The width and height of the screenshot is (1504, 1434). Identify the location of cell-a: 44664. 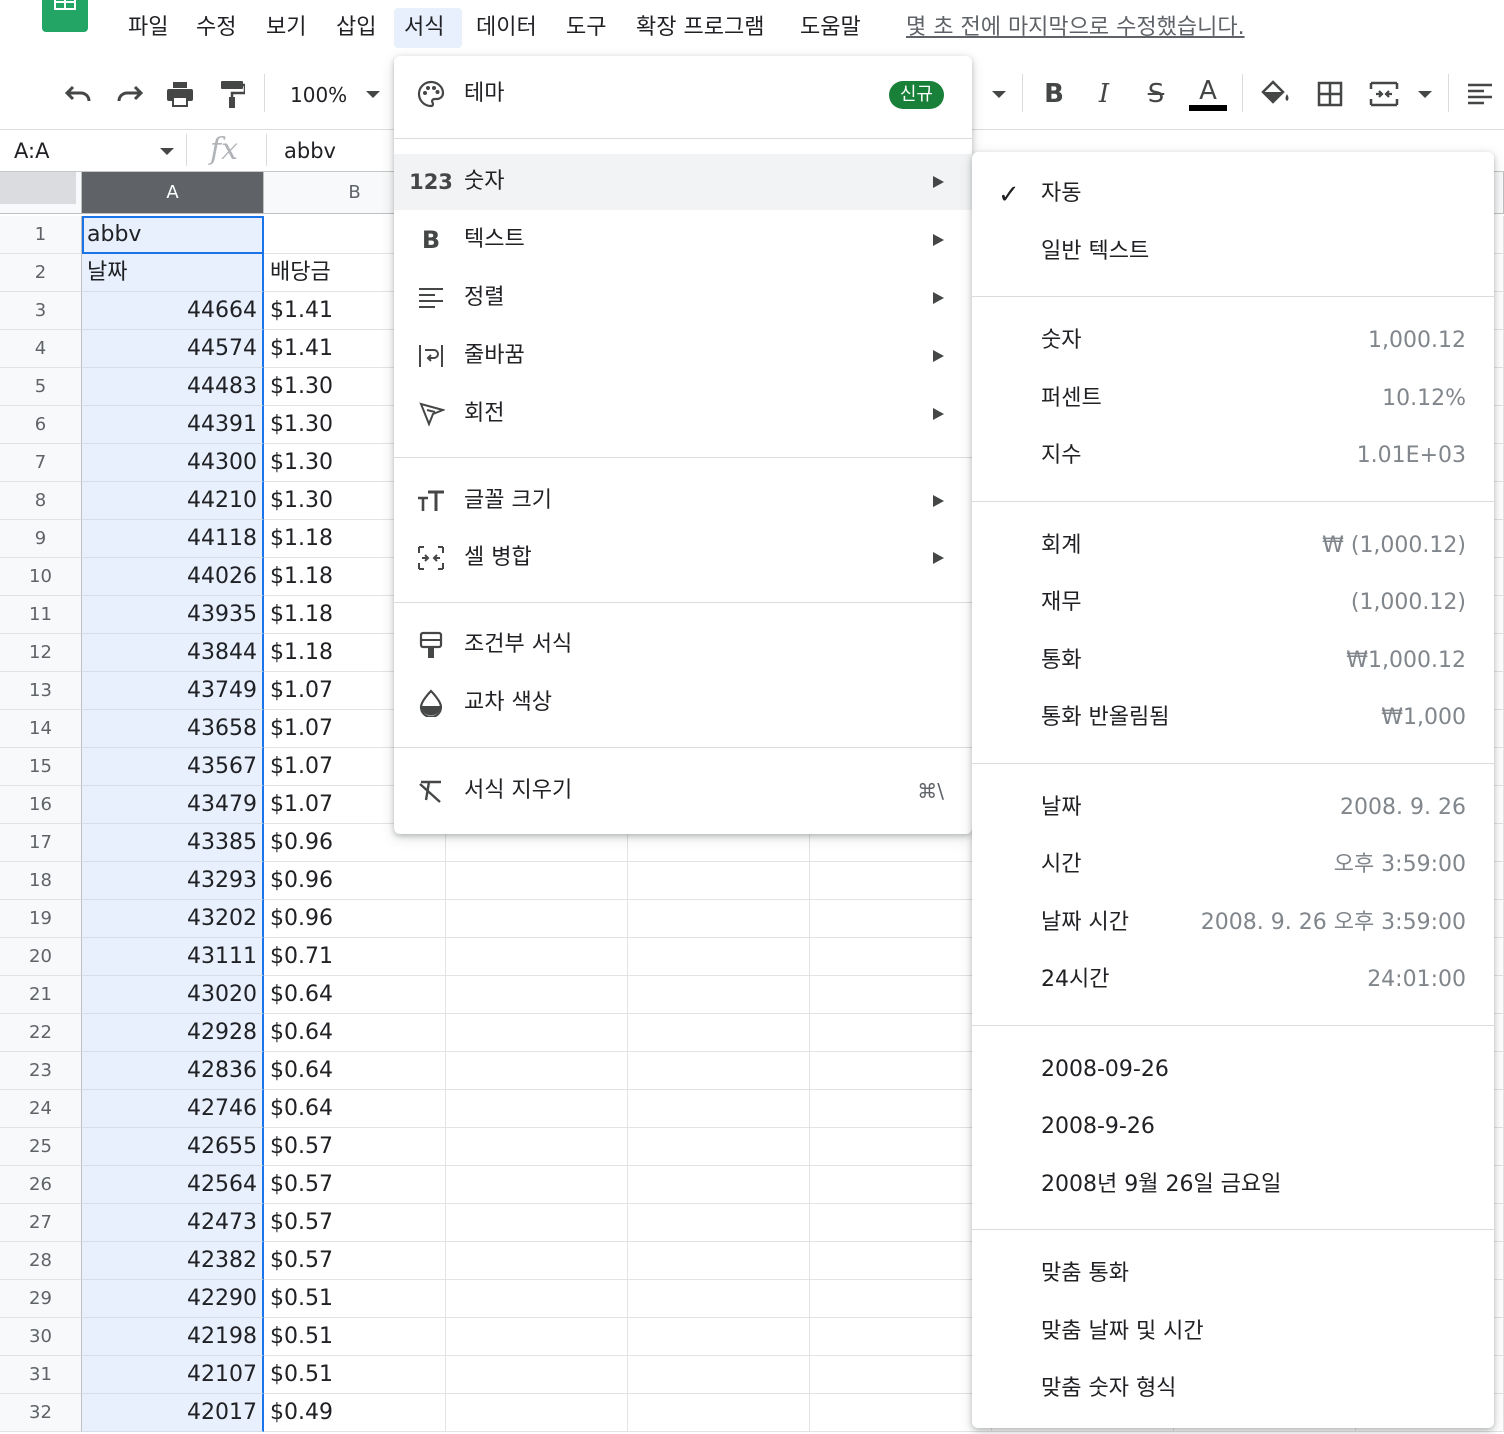
(173, 311).